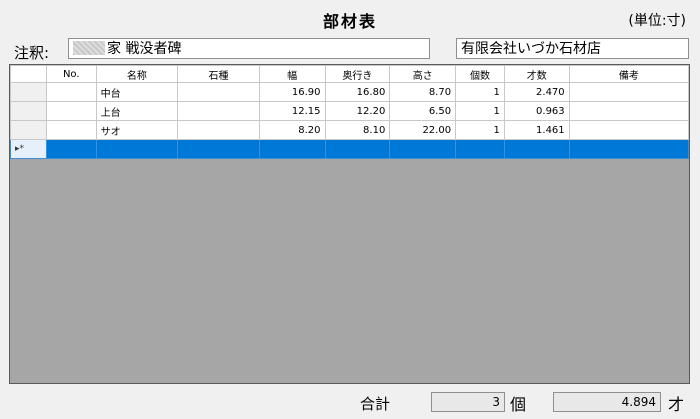 The height and width of the screenshot is (419, 700). Describe the element at coordinates (28, 74) in the screenshot. I see `col-header-selector` at that location.